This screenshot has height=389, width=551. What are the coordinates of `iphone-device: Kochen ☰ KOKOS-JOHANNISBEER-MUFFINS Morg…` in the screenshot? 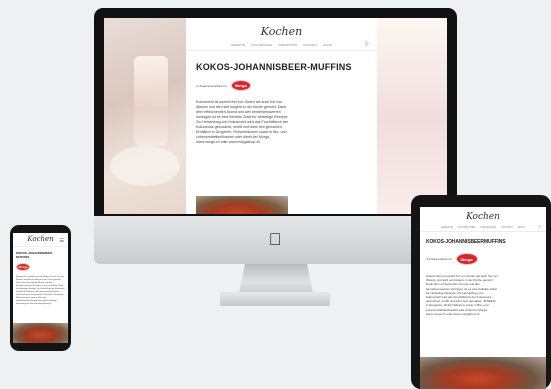 It's located at (40, 288).